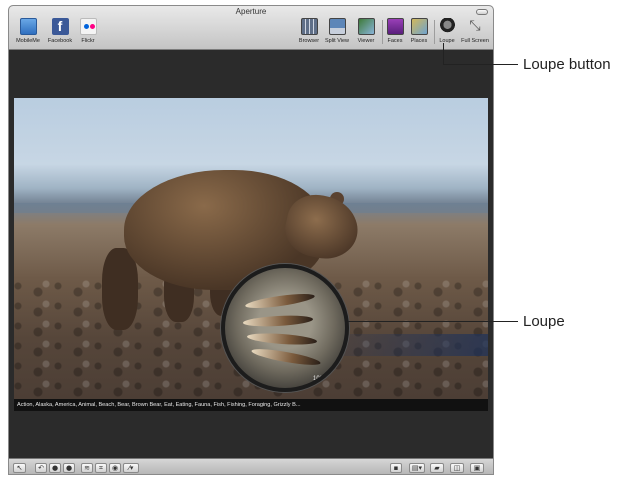  What do you see at coordinates (447, 26) in the screenshot?
I see `loupe-icon` at bounding box center [447, 26].